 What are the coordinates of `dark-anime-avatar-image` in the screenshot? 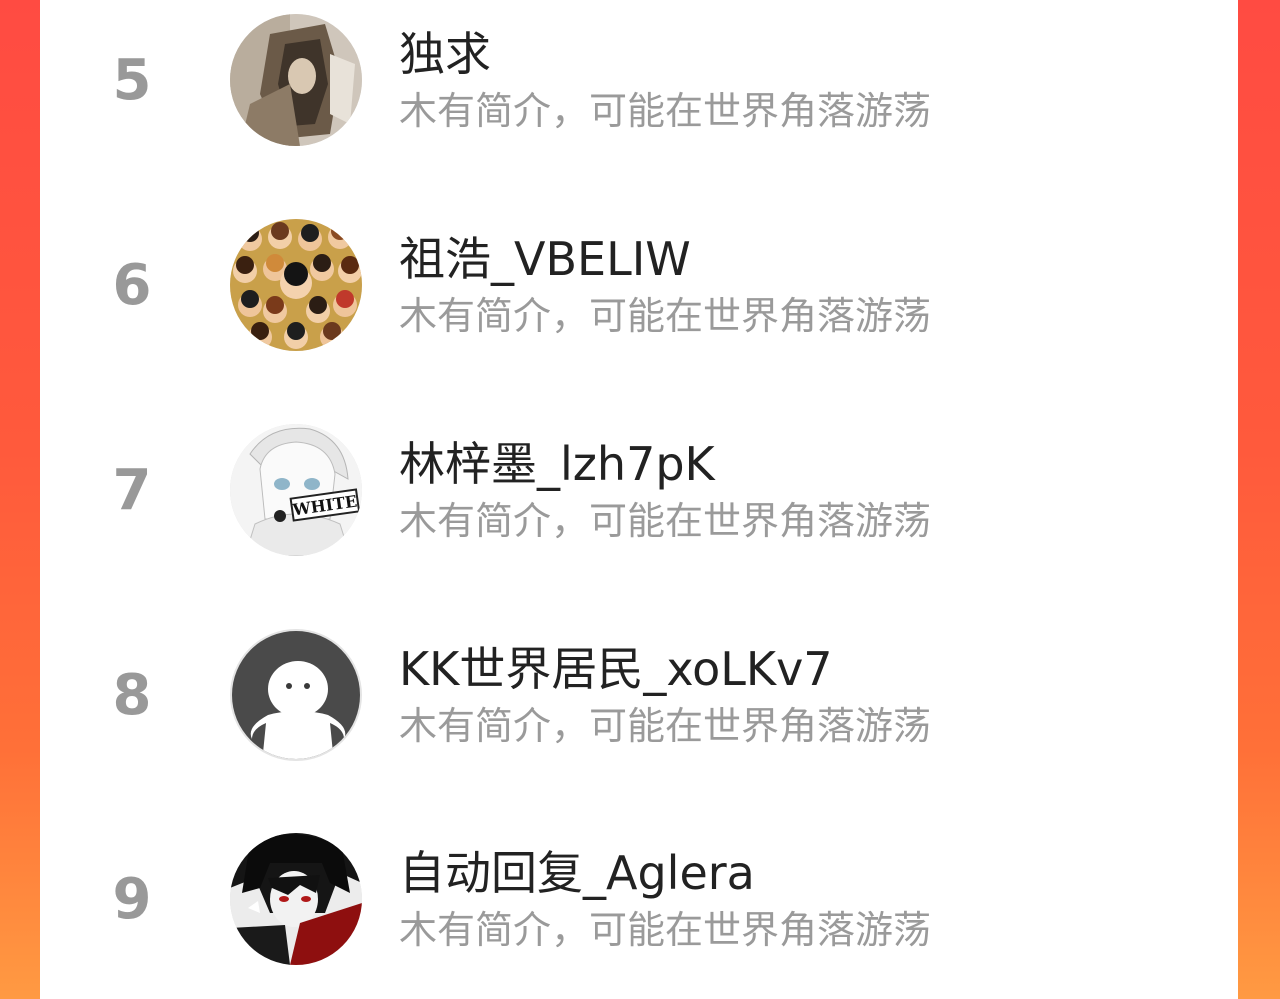 It's located at (296, 899).